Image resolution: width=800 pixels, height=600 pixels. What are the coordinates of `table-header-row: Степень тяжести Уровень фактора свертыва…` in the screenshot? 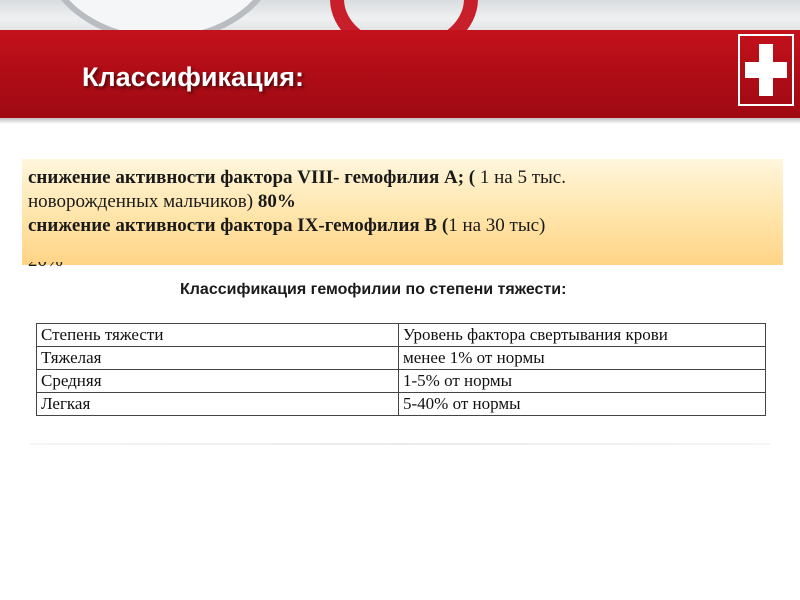 It's located at (401, 335).